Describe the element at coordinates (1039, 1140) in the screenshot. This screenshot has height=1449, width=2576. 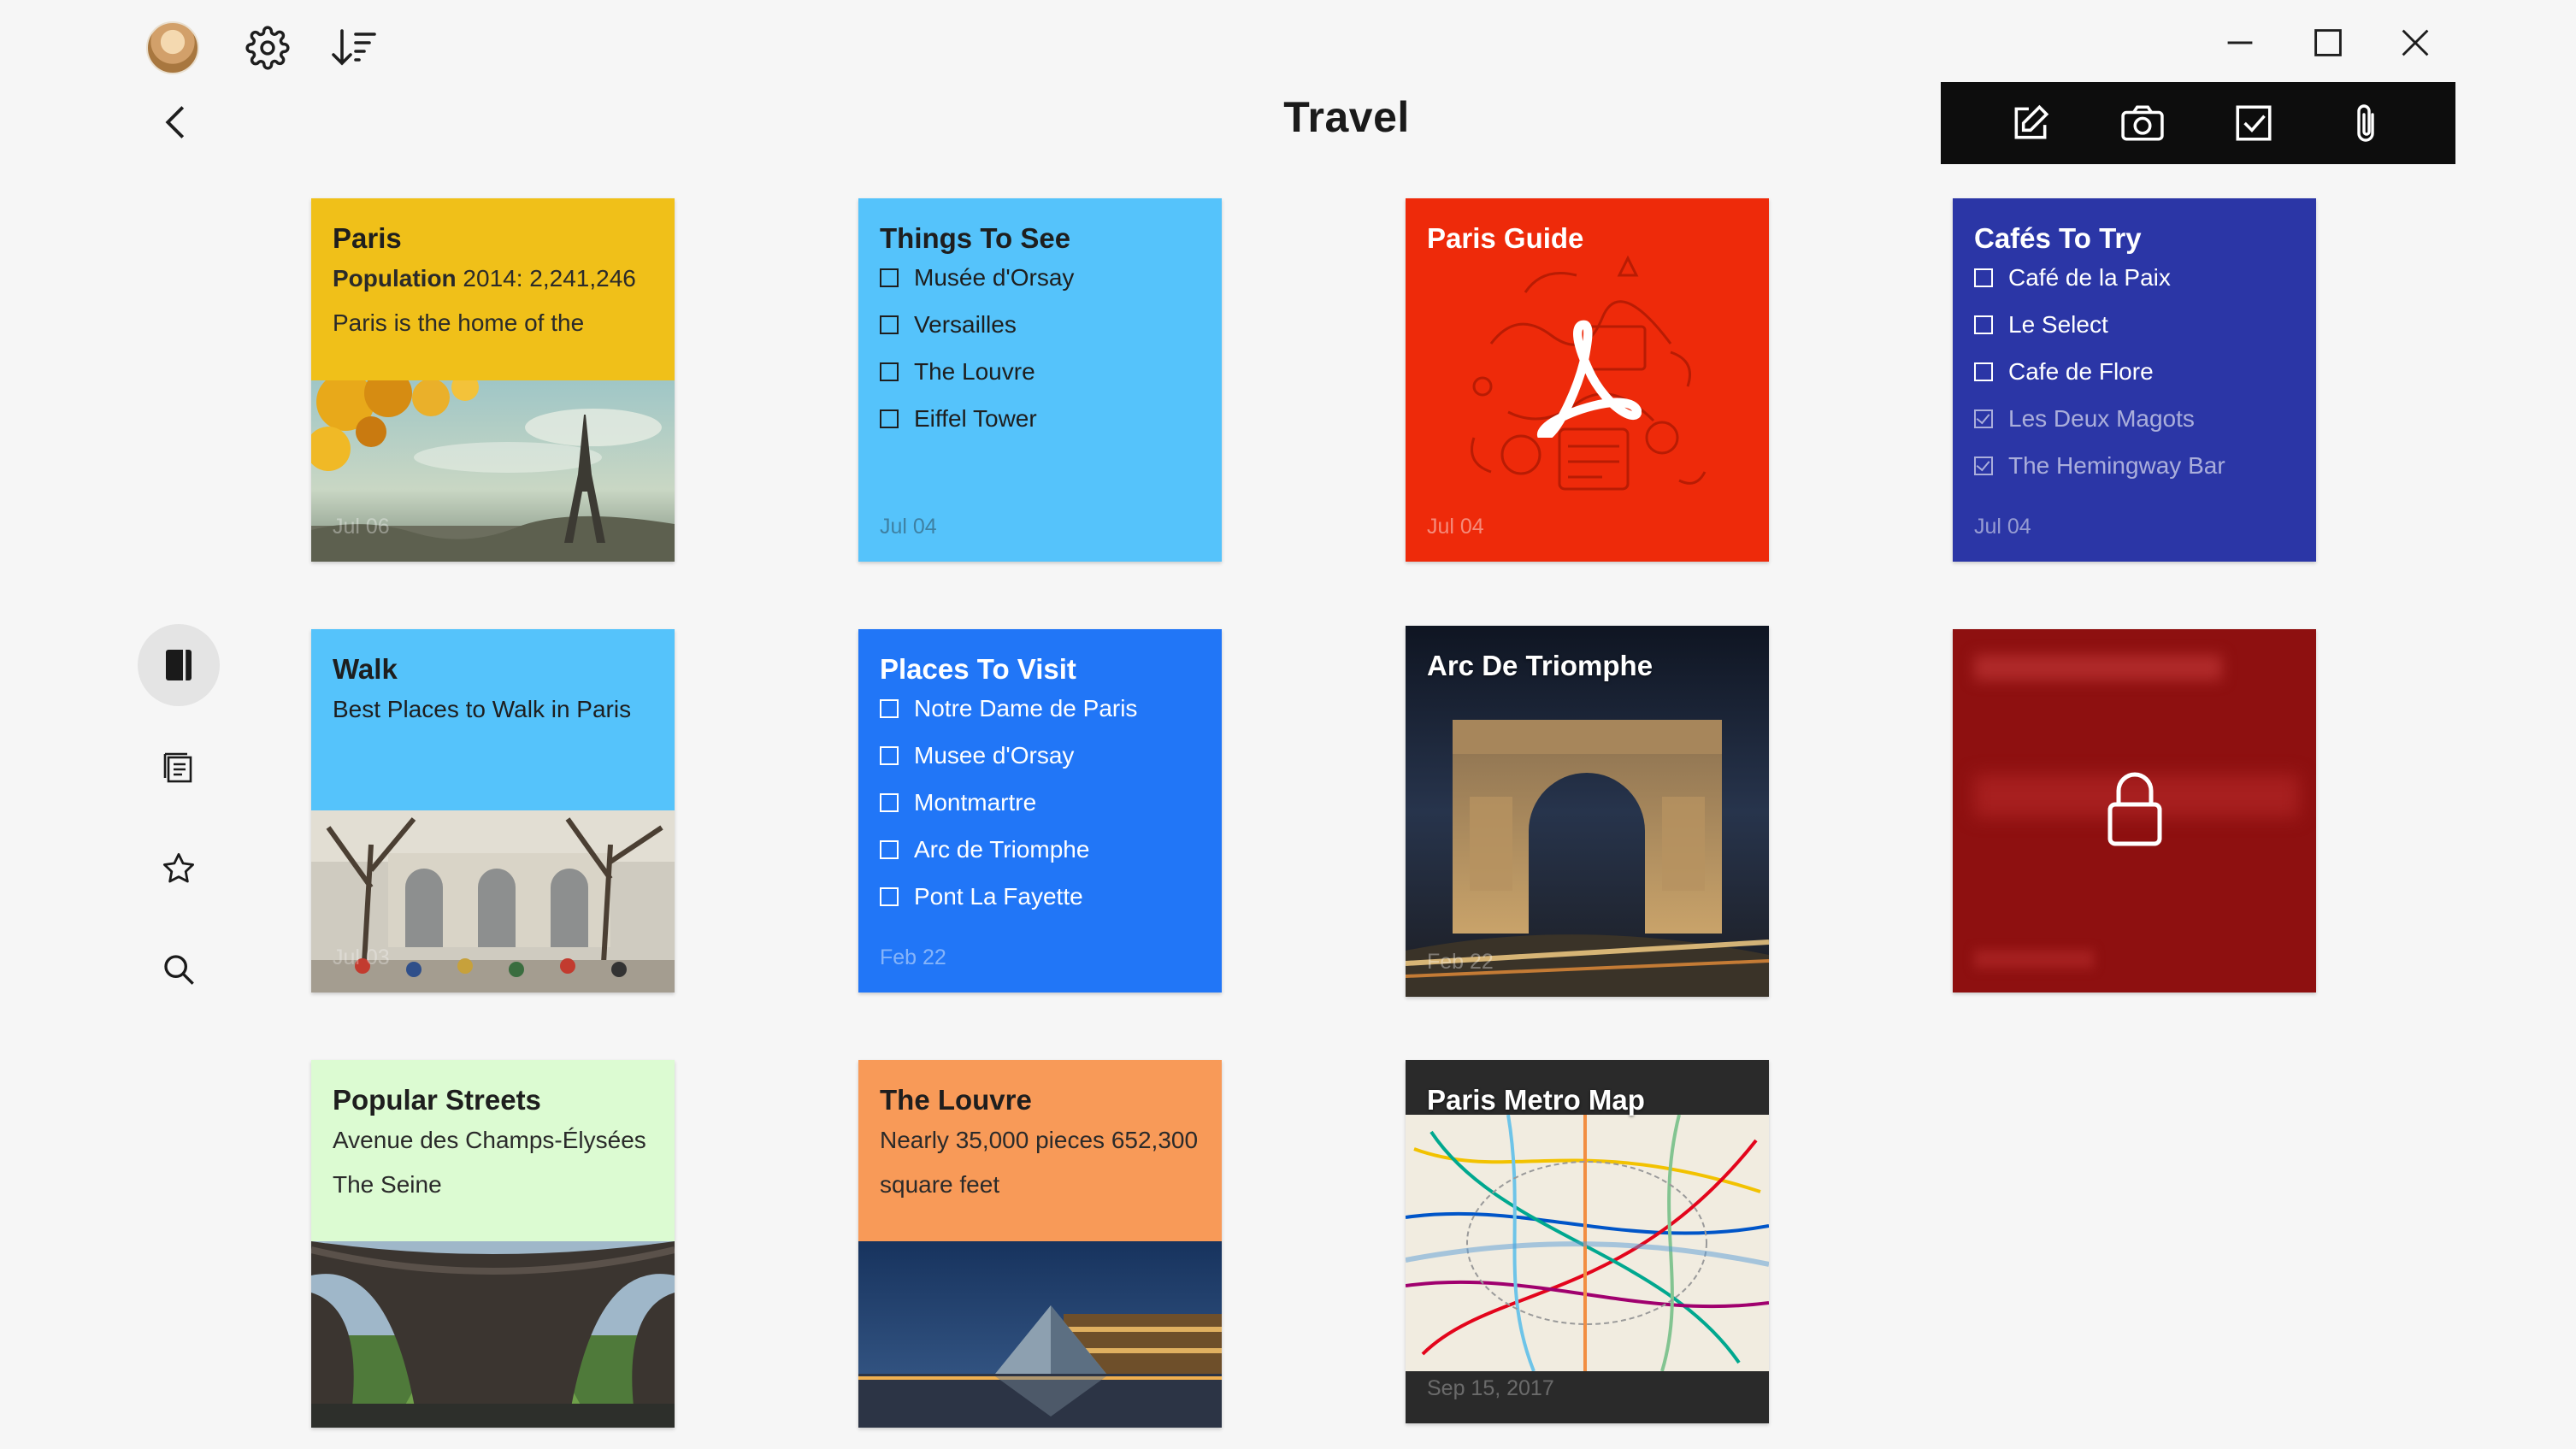
I see `note-line: Nearly 35,000 pieces 652,300` at that location.